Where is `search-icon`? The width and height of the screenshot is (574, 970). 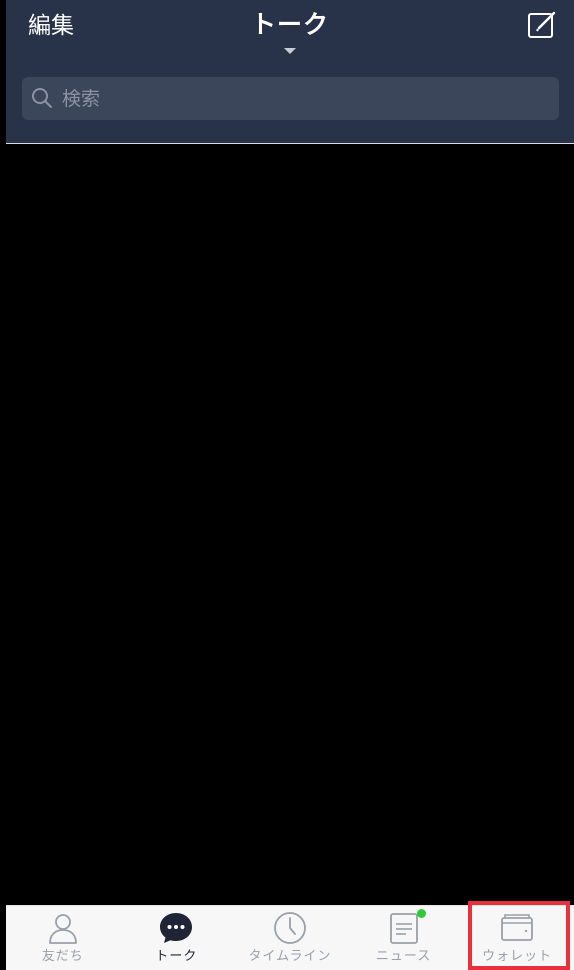 search-icon is located at coordinates (42, 98).